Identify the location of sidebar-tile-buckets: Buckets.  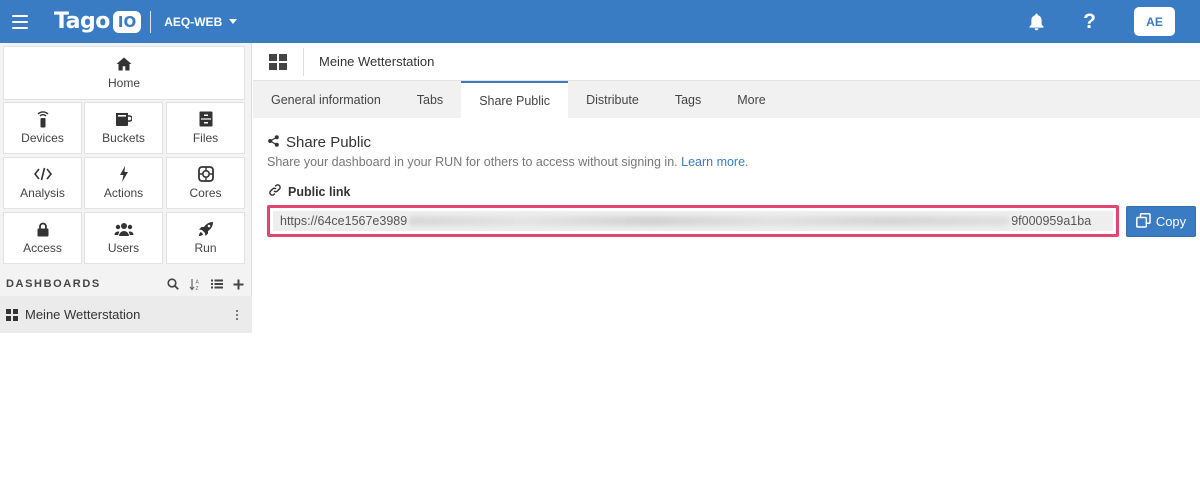
(123, 128).